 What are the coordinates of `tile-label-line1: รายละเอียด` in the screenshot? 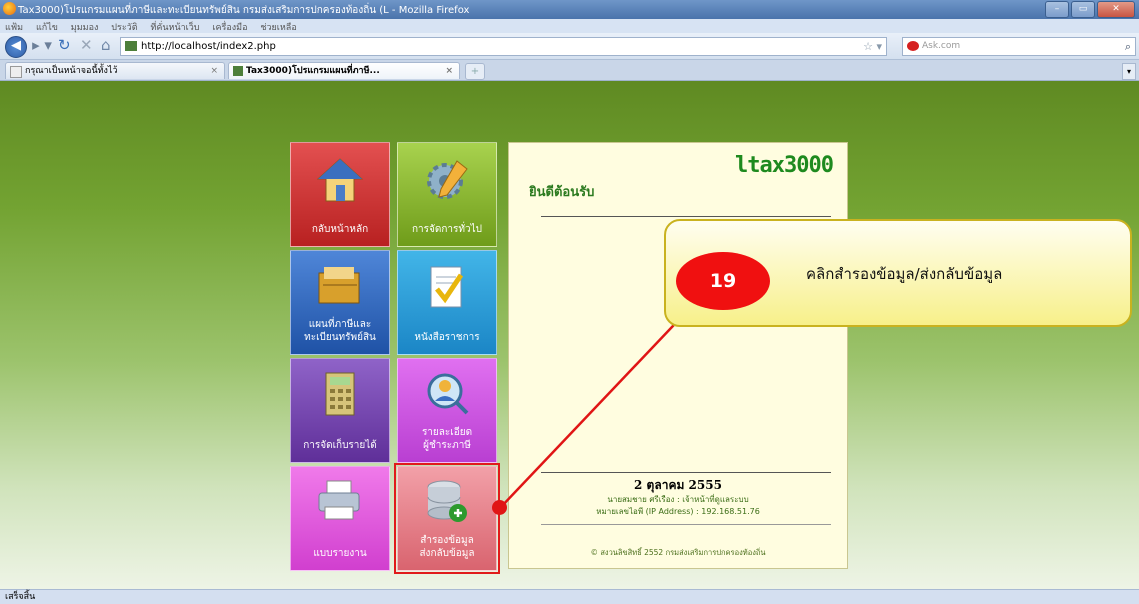 It's located at (447, 432).